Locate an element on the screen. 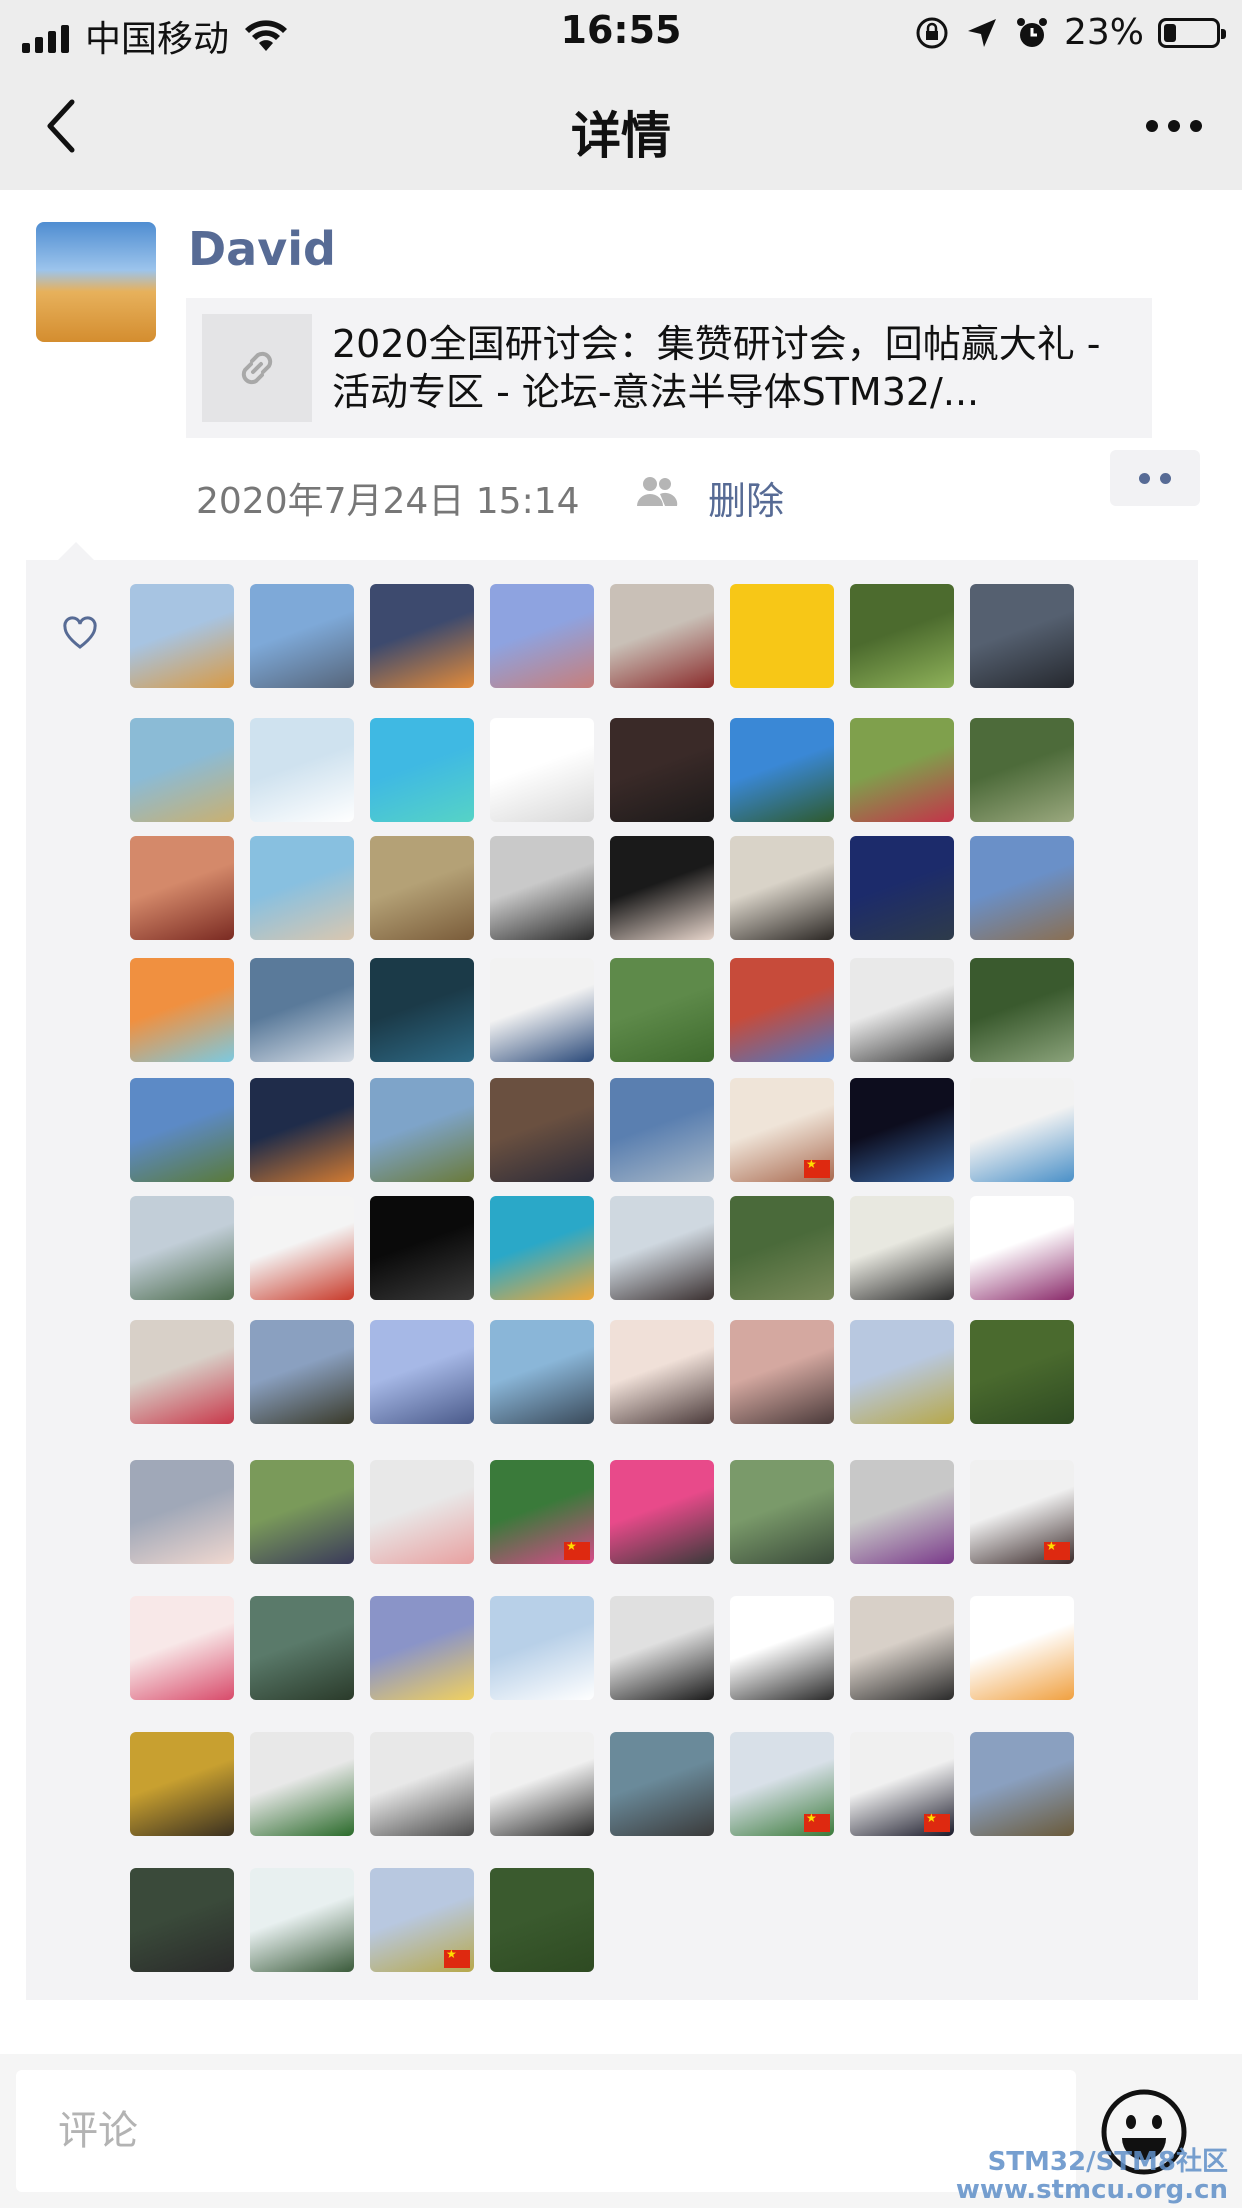 Image resolution: width=1242 pixels, height=2208 pixels. delete-link: 删除 is located at coordinates (746, 497).